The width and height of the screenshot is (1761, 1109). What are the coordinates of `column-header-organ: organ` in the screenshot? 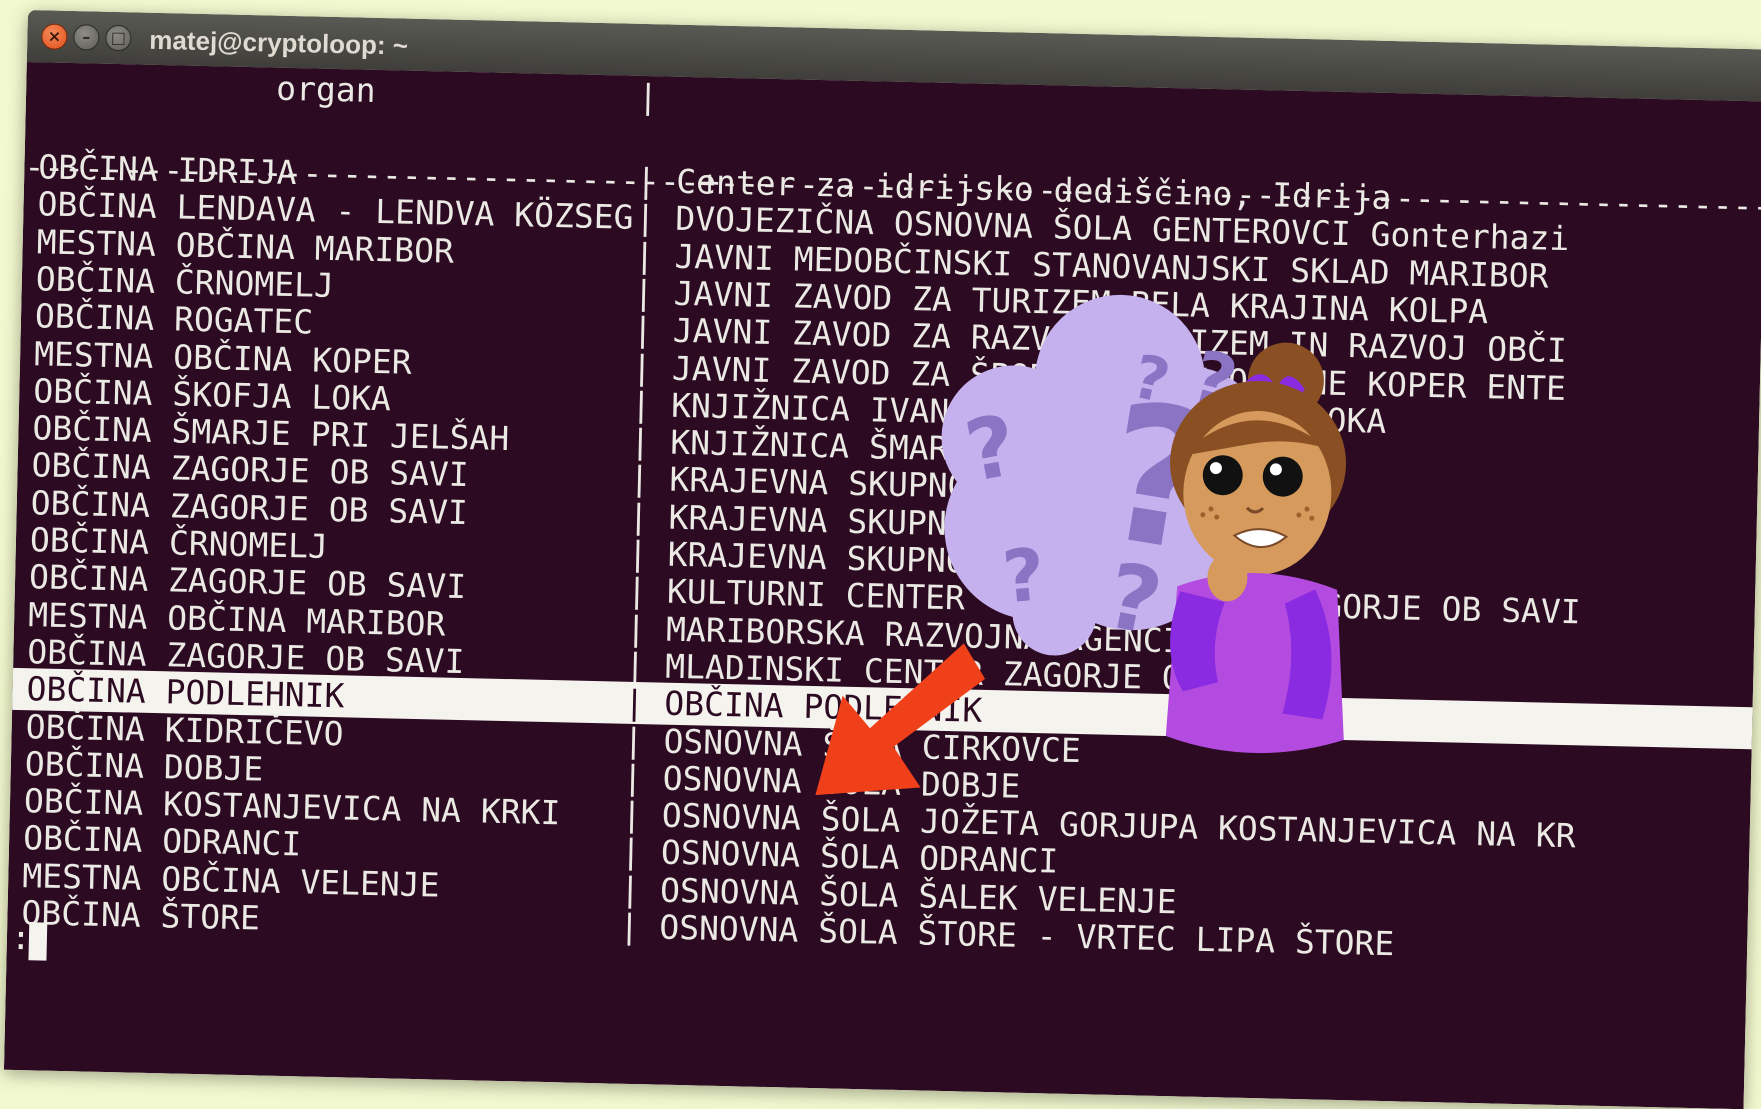 It's located at (326, 89).